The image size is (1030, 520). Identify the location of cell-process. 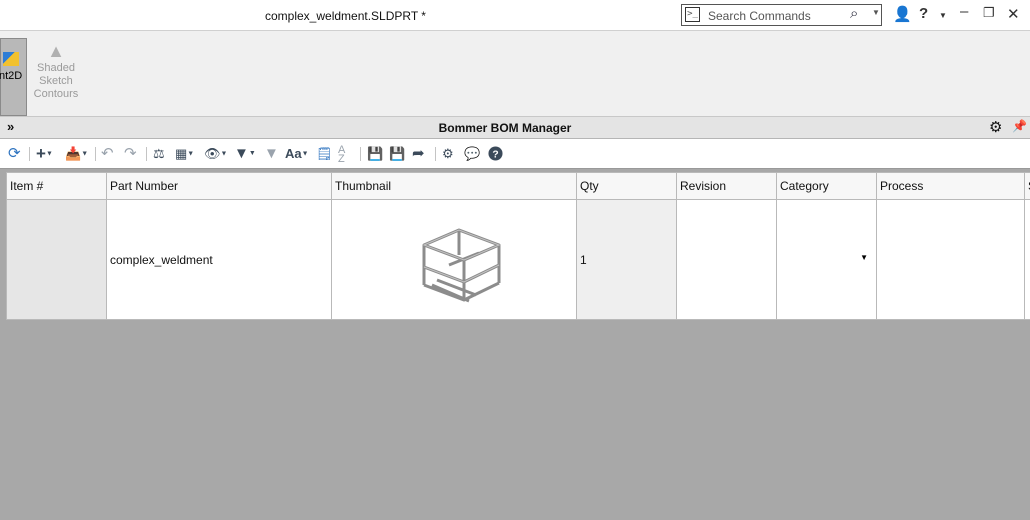
(950, 259).